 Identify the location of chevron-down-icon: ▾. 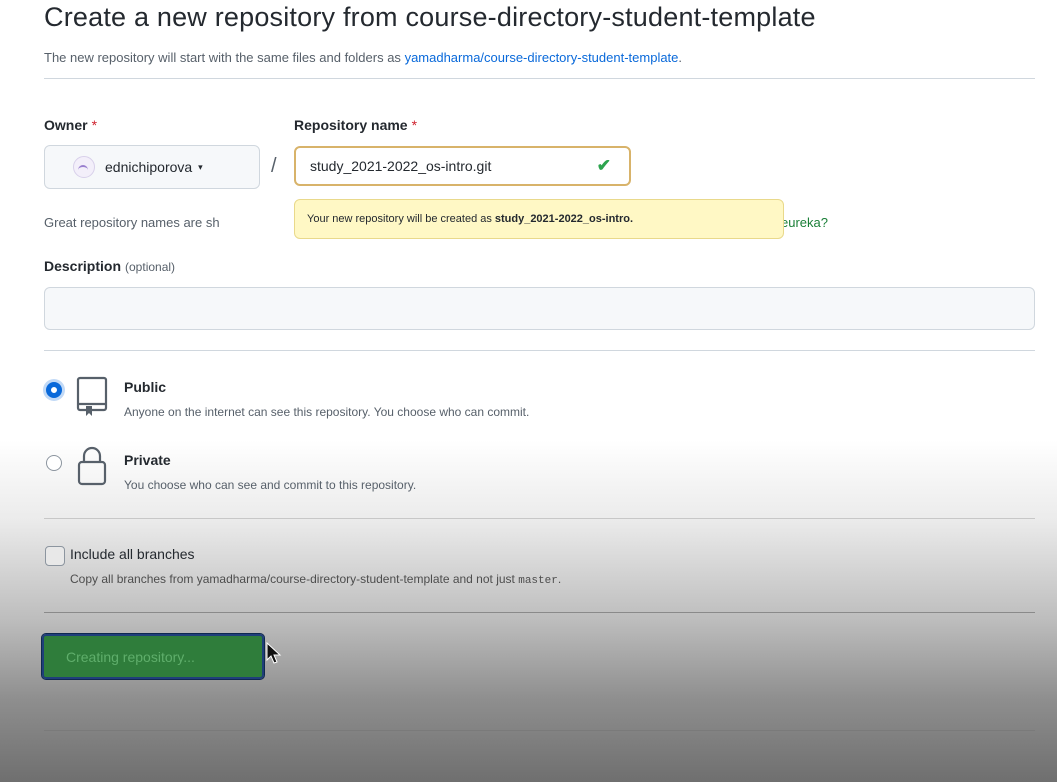
(200, 166).